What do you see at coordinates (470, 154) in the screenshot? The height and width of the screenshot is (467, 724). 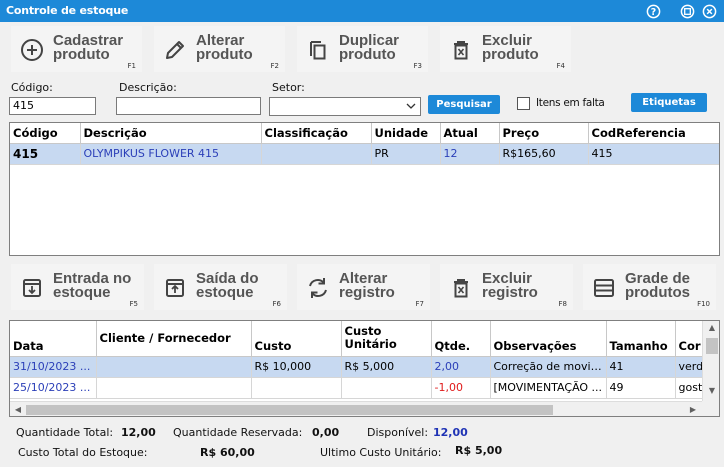 I see `cell-atual: 12` at bounding box center [470, 154].